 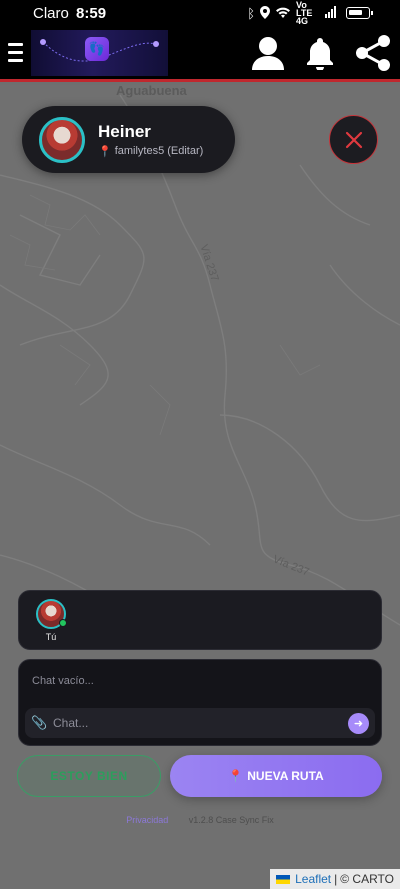 I want to click on app-logo: 👣, so click(x=99, y=52).